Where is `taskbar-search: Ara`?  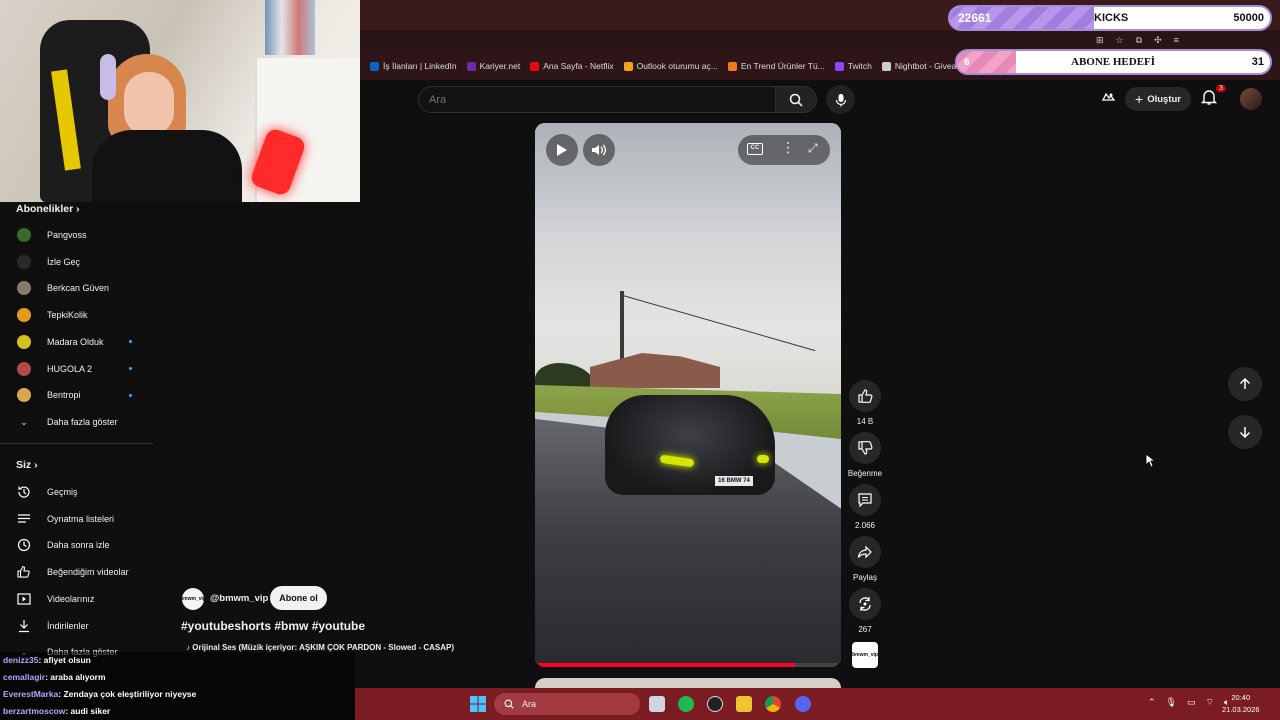 taskbar-search: Ara is located at coordinates (567, 704).